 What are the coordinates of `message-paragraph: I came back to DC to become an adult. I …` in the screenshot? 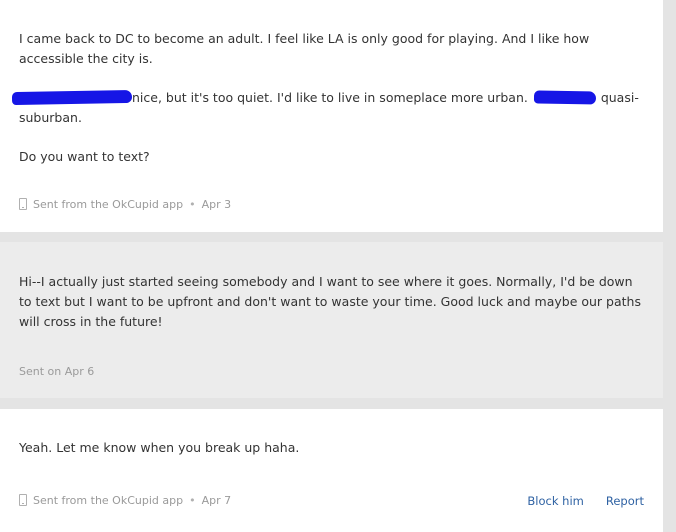 It's located at (304, 48).